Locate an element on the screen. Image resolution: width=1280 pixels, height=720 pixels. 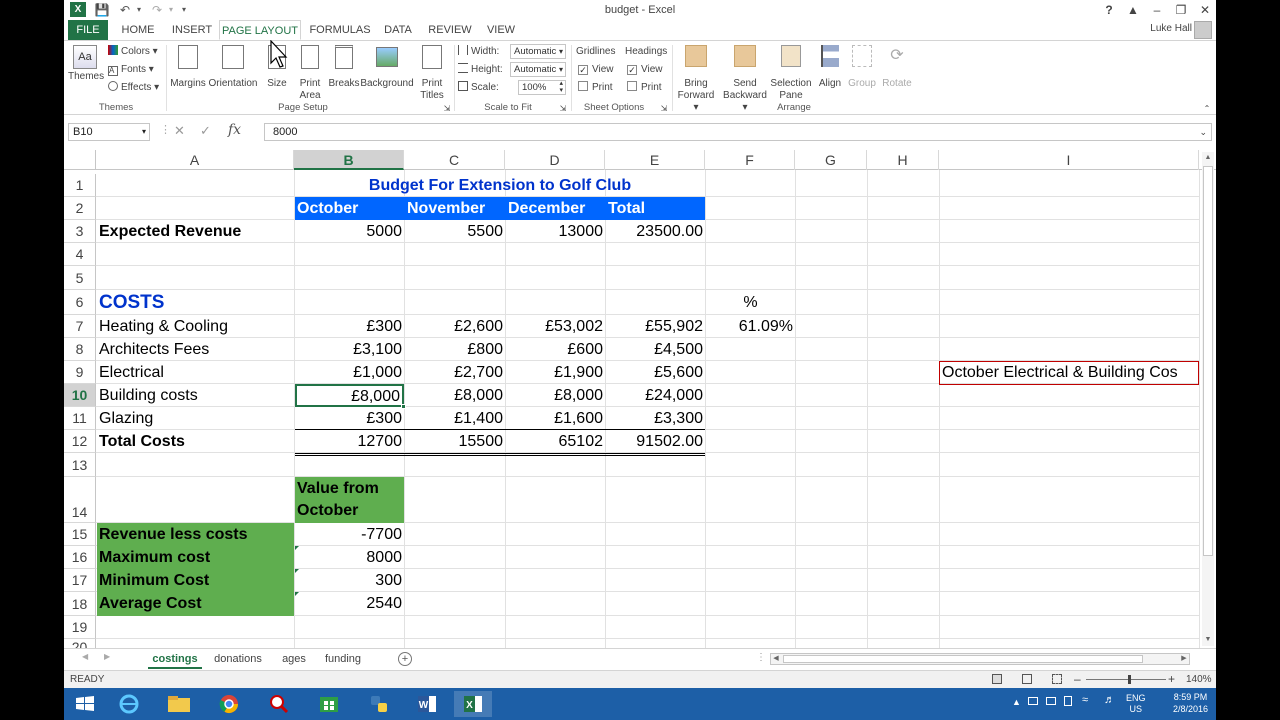
cell-i9: October Electrical & Building Cos is located at coordinates (1069, 373).